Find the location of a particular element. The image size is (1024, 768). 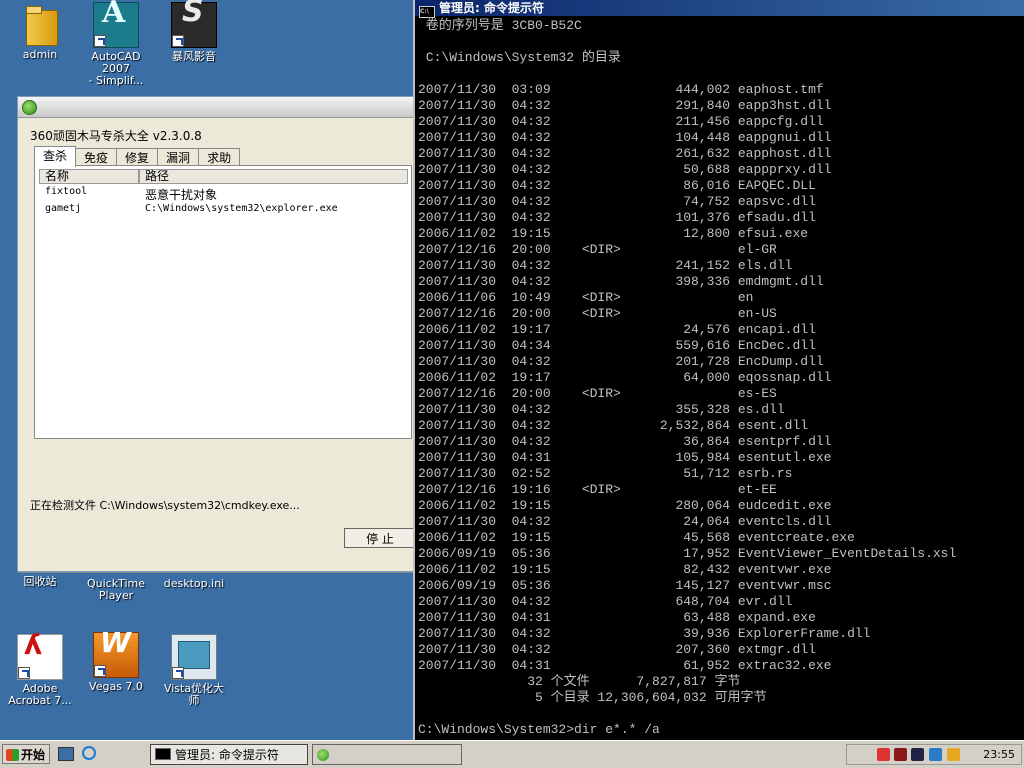

console-prompt: C:\Windows\System32>dir e*.* /a is located at coordinates (539, 729).